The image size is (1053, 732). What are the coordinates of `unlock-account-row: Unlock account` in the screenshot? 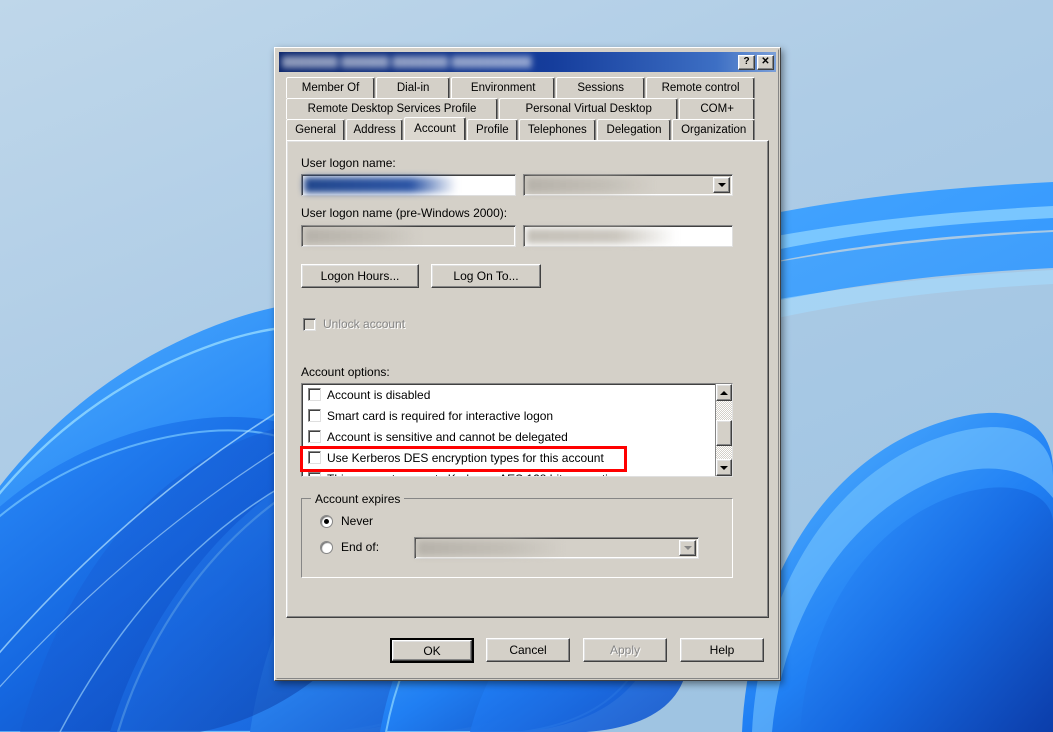 It's located at (354, 324).